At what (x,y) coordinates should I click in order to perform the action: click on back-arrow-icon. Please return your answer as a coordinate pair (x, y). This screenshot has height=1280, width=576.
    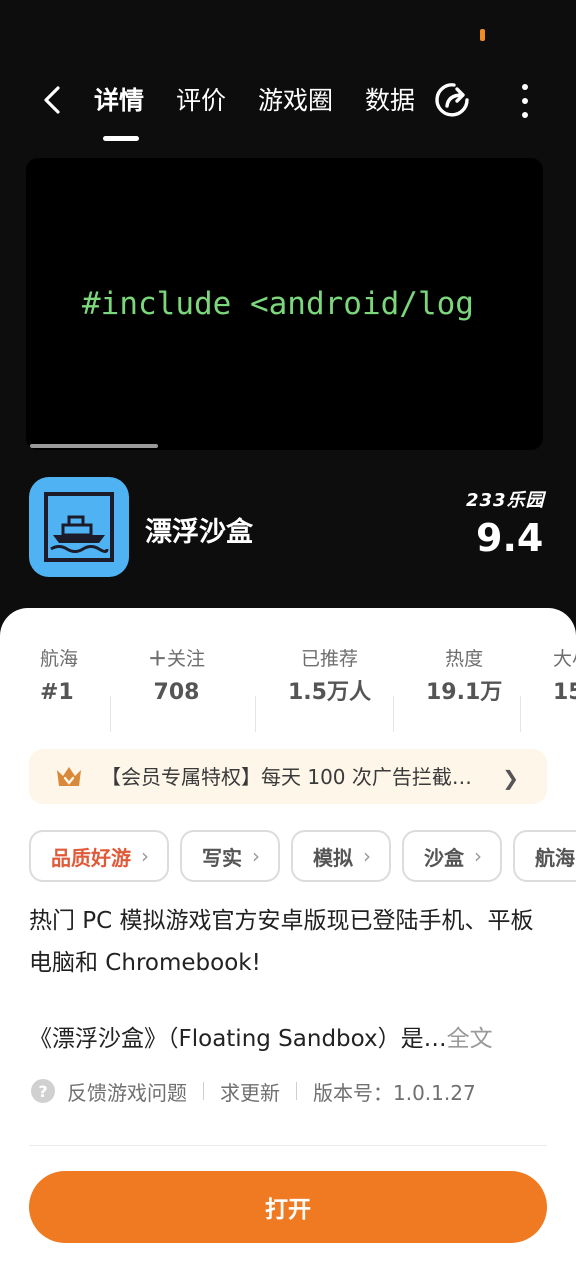
    Looking at the image, I should click on (52, 100).